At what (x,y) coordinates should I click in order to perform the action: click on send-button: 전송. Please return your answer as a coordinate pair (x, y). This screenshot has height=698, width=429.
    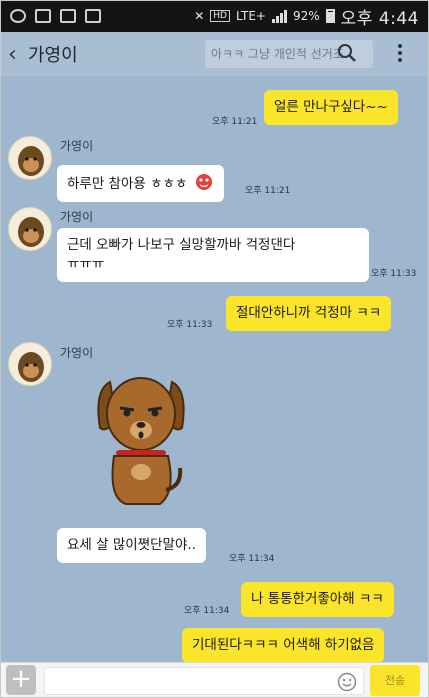
    Looking at the image, I should click on (395, 680).